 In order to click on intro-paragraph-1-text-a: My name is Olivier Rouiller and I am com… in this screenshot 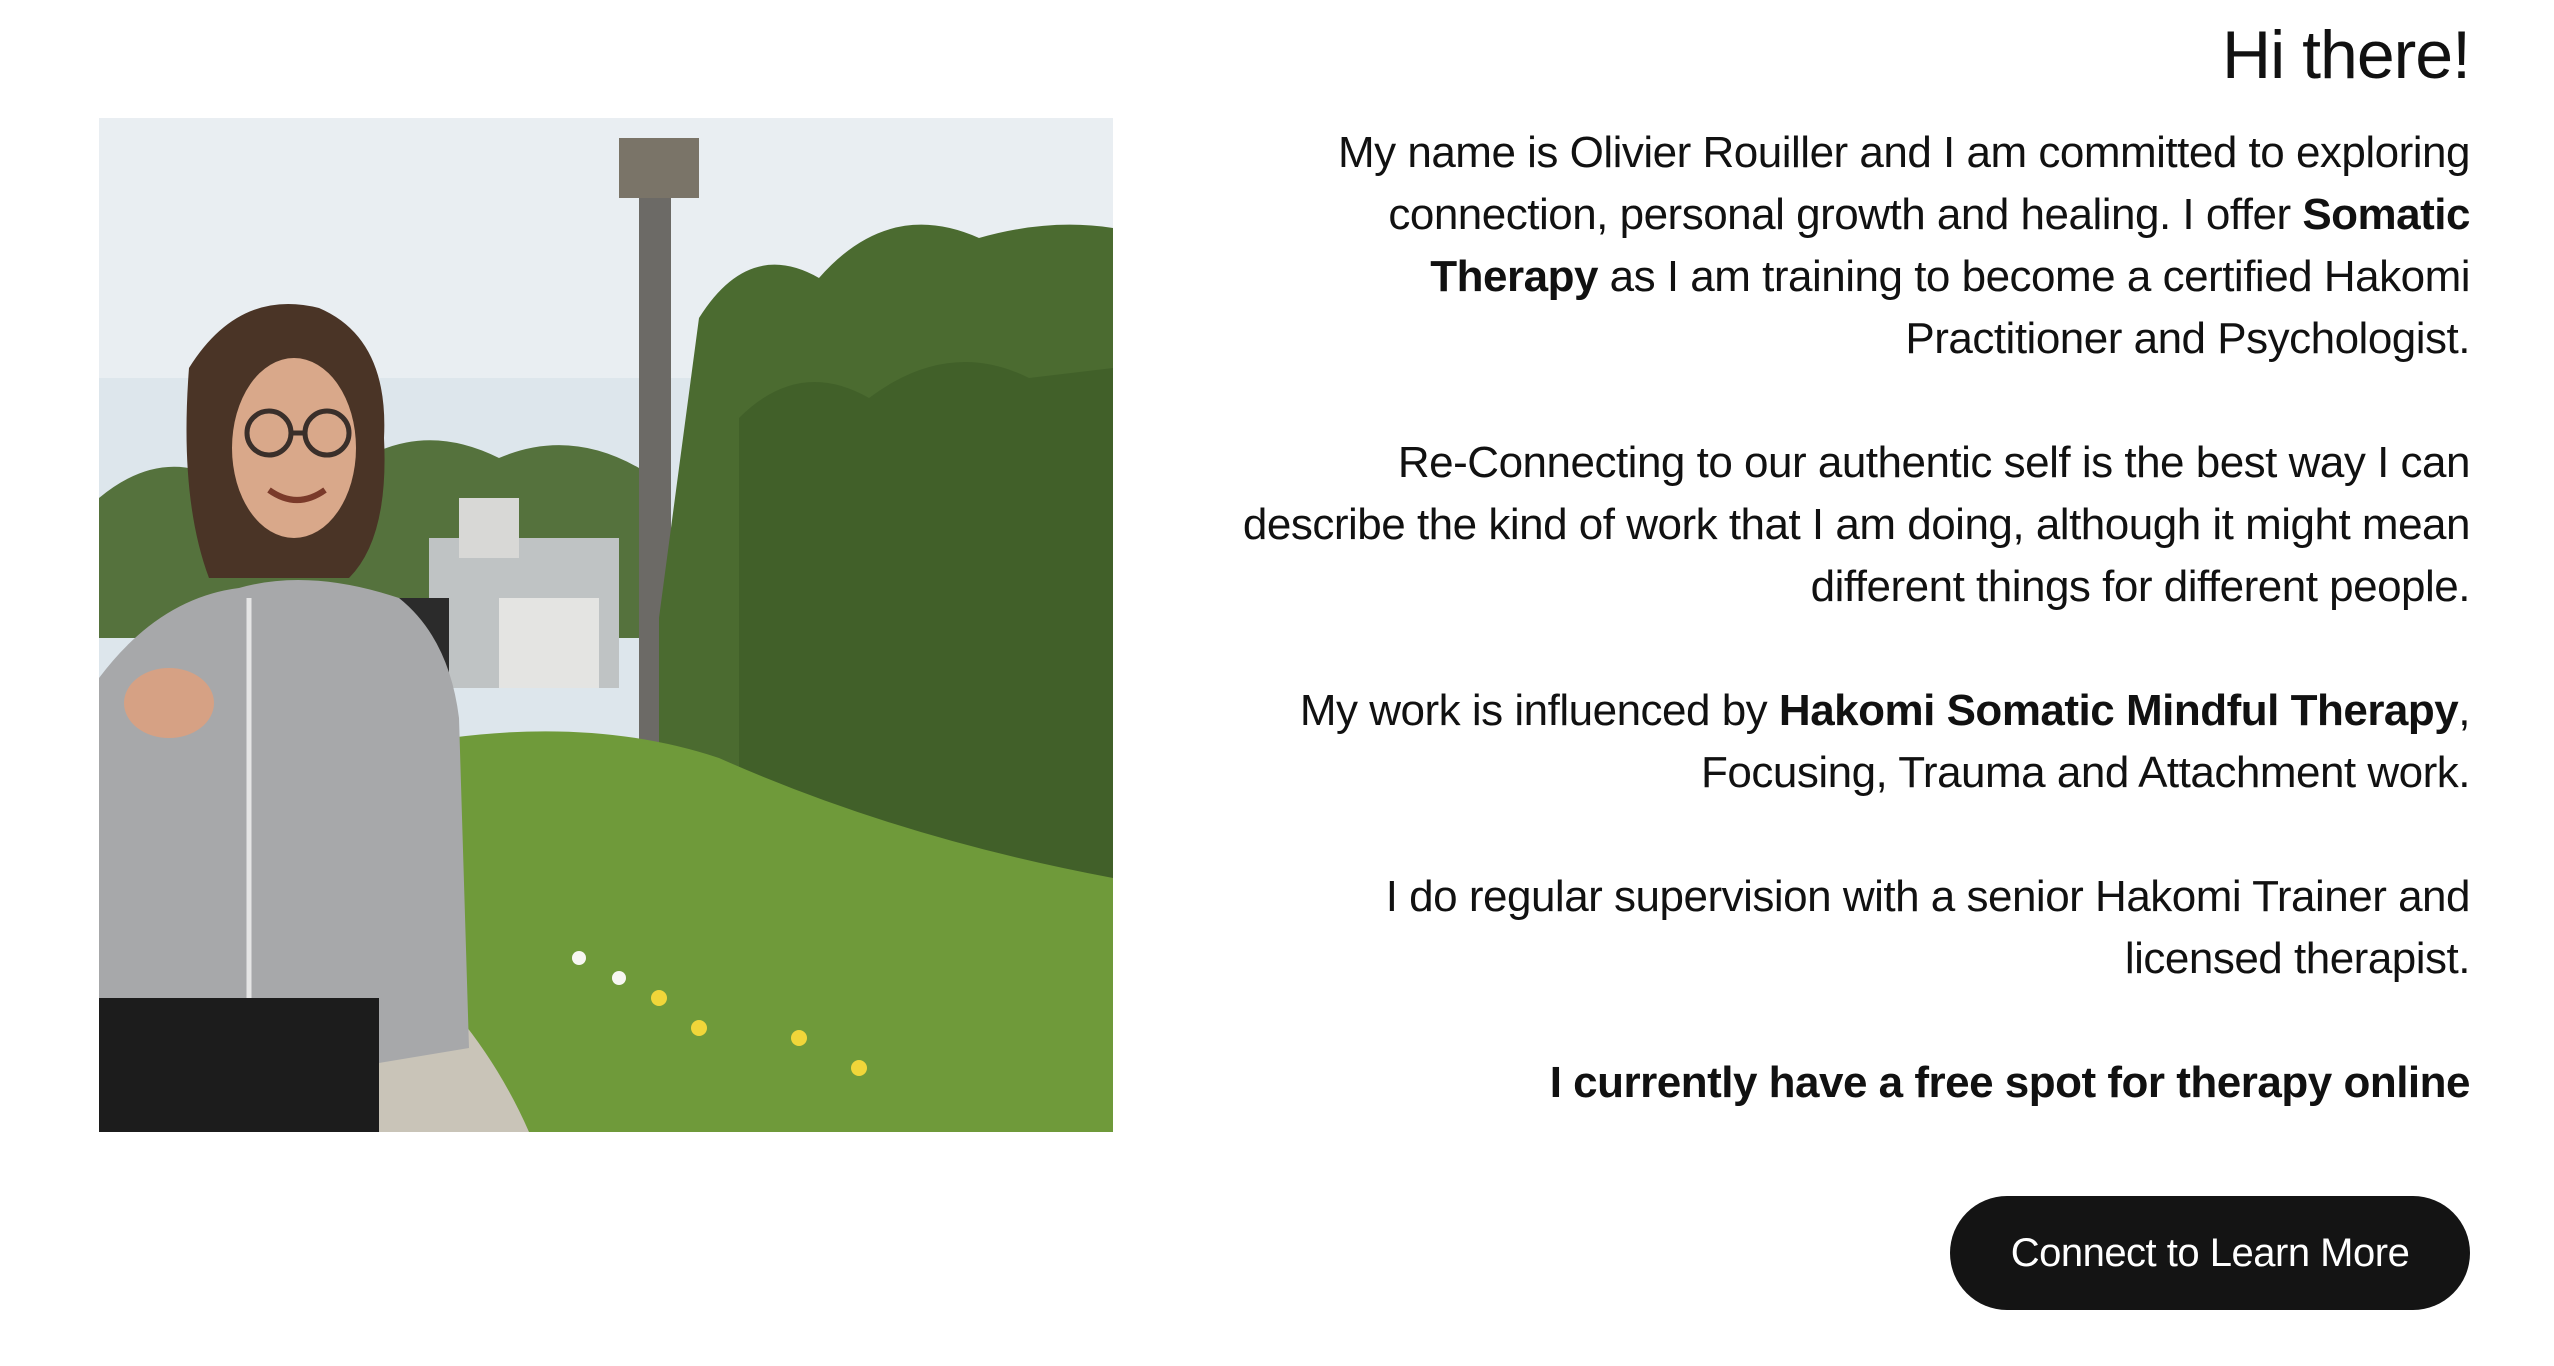, I will do `click(1904, 183)`.